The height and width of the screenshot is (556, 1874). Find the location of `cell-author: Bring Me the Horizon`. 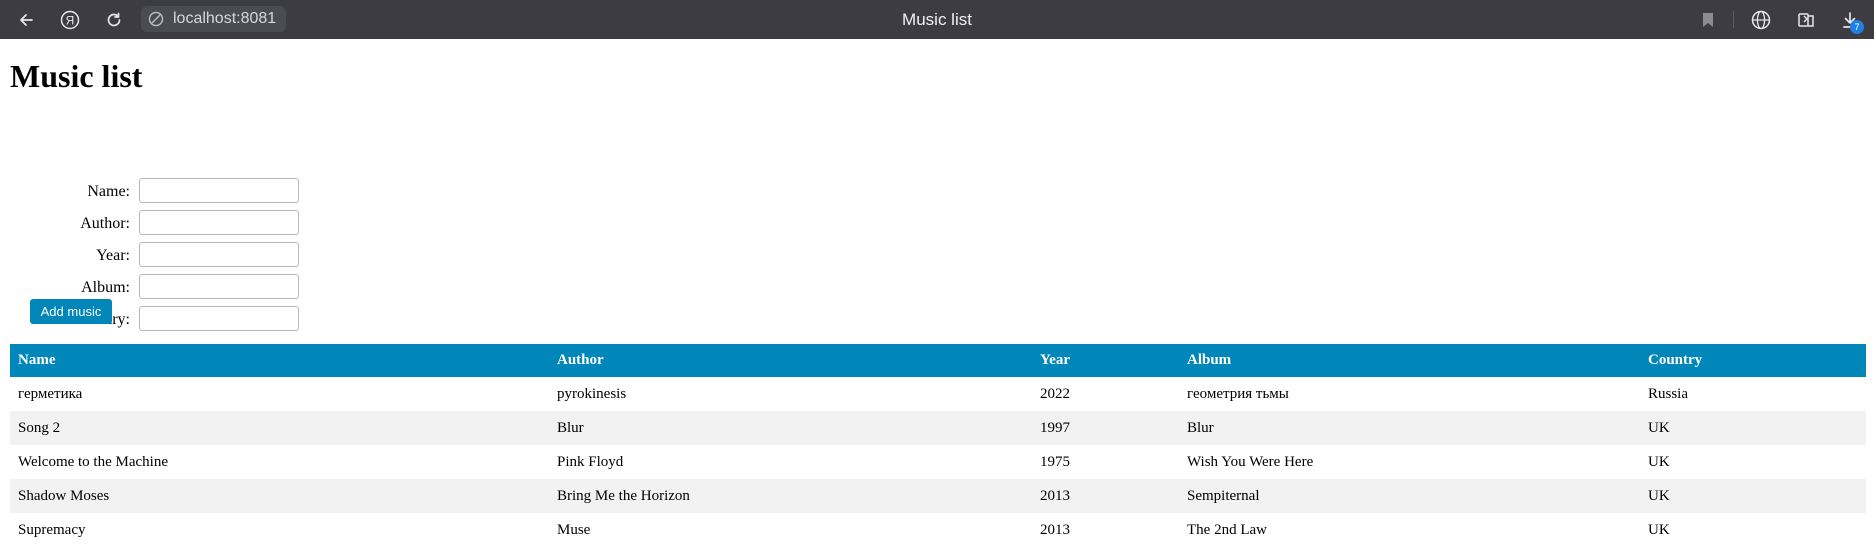

cell-author: Bring Me the Horizon is located at coordinates (790, 496).